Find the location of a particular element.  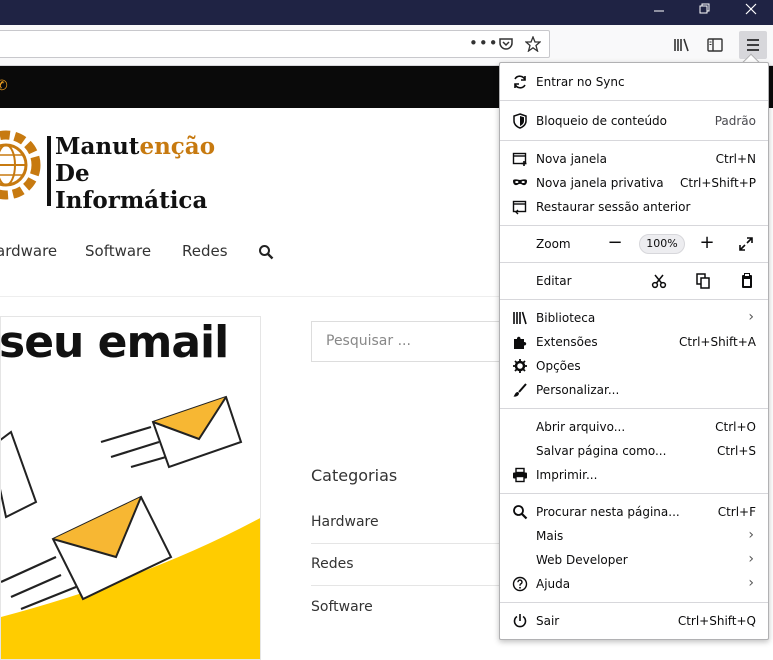

restore-session-icon is located at coordinates (519, 207).